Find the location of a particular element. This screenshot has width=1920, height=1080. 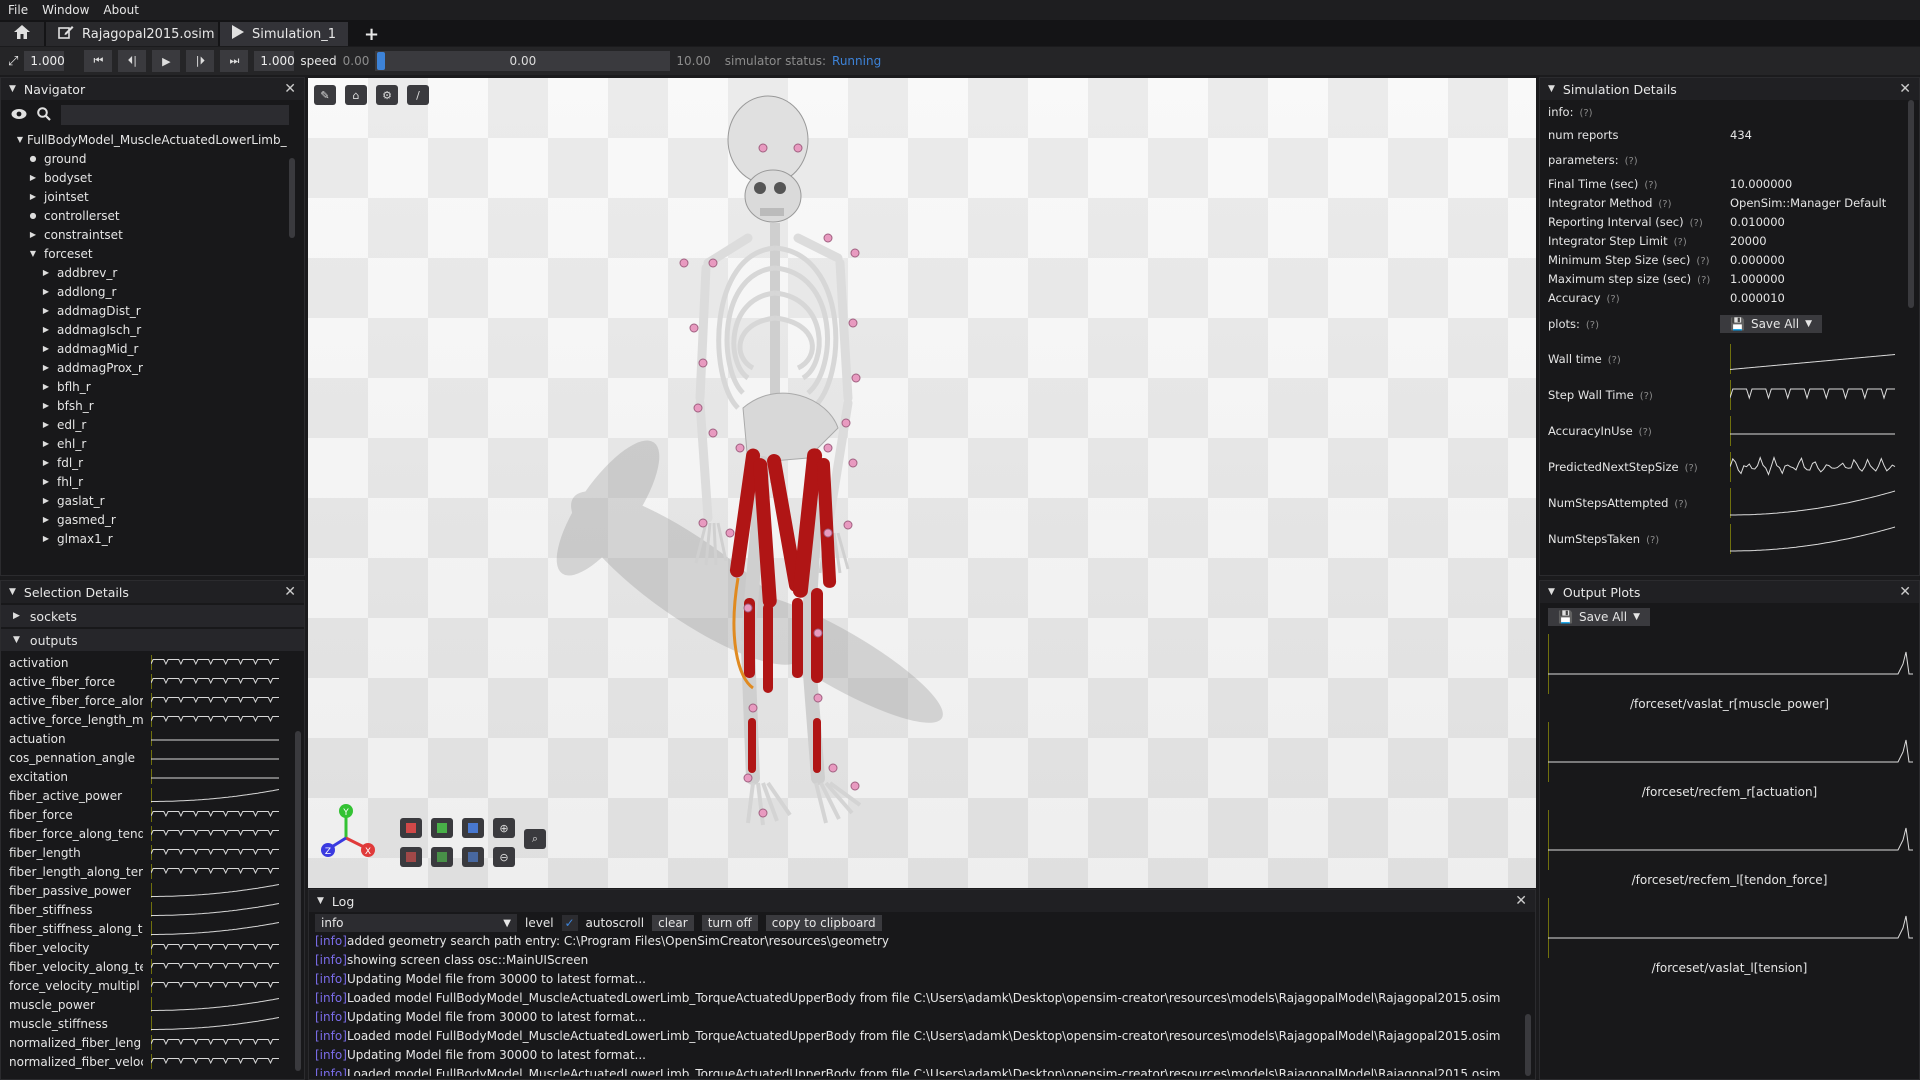

tree-item-edl_r: ▶ edl_r is located at coordinates (146, 424).